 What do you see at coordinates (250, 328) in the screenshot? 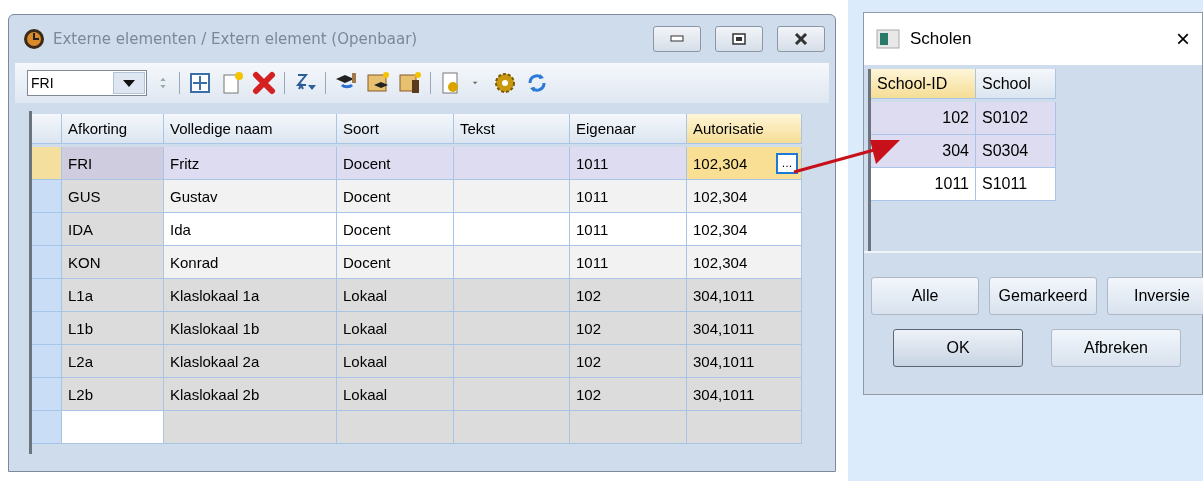
I see `table-cell: Klaslokaal 1b` at bounding box center [250, 328].